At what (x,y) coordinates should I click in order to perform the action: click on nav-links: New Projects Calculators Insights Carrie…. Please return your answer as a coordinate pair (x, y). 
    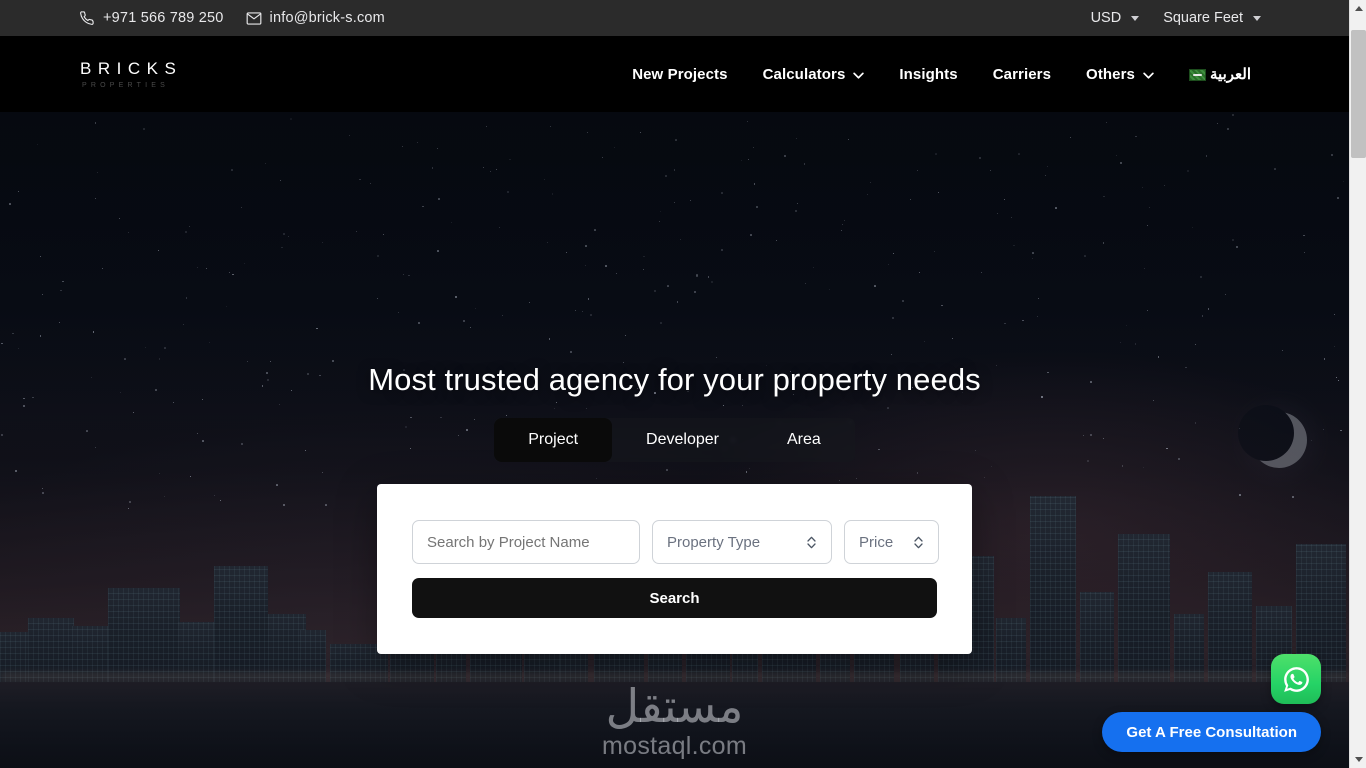
    Looking at the image, I should click on (941, 74).